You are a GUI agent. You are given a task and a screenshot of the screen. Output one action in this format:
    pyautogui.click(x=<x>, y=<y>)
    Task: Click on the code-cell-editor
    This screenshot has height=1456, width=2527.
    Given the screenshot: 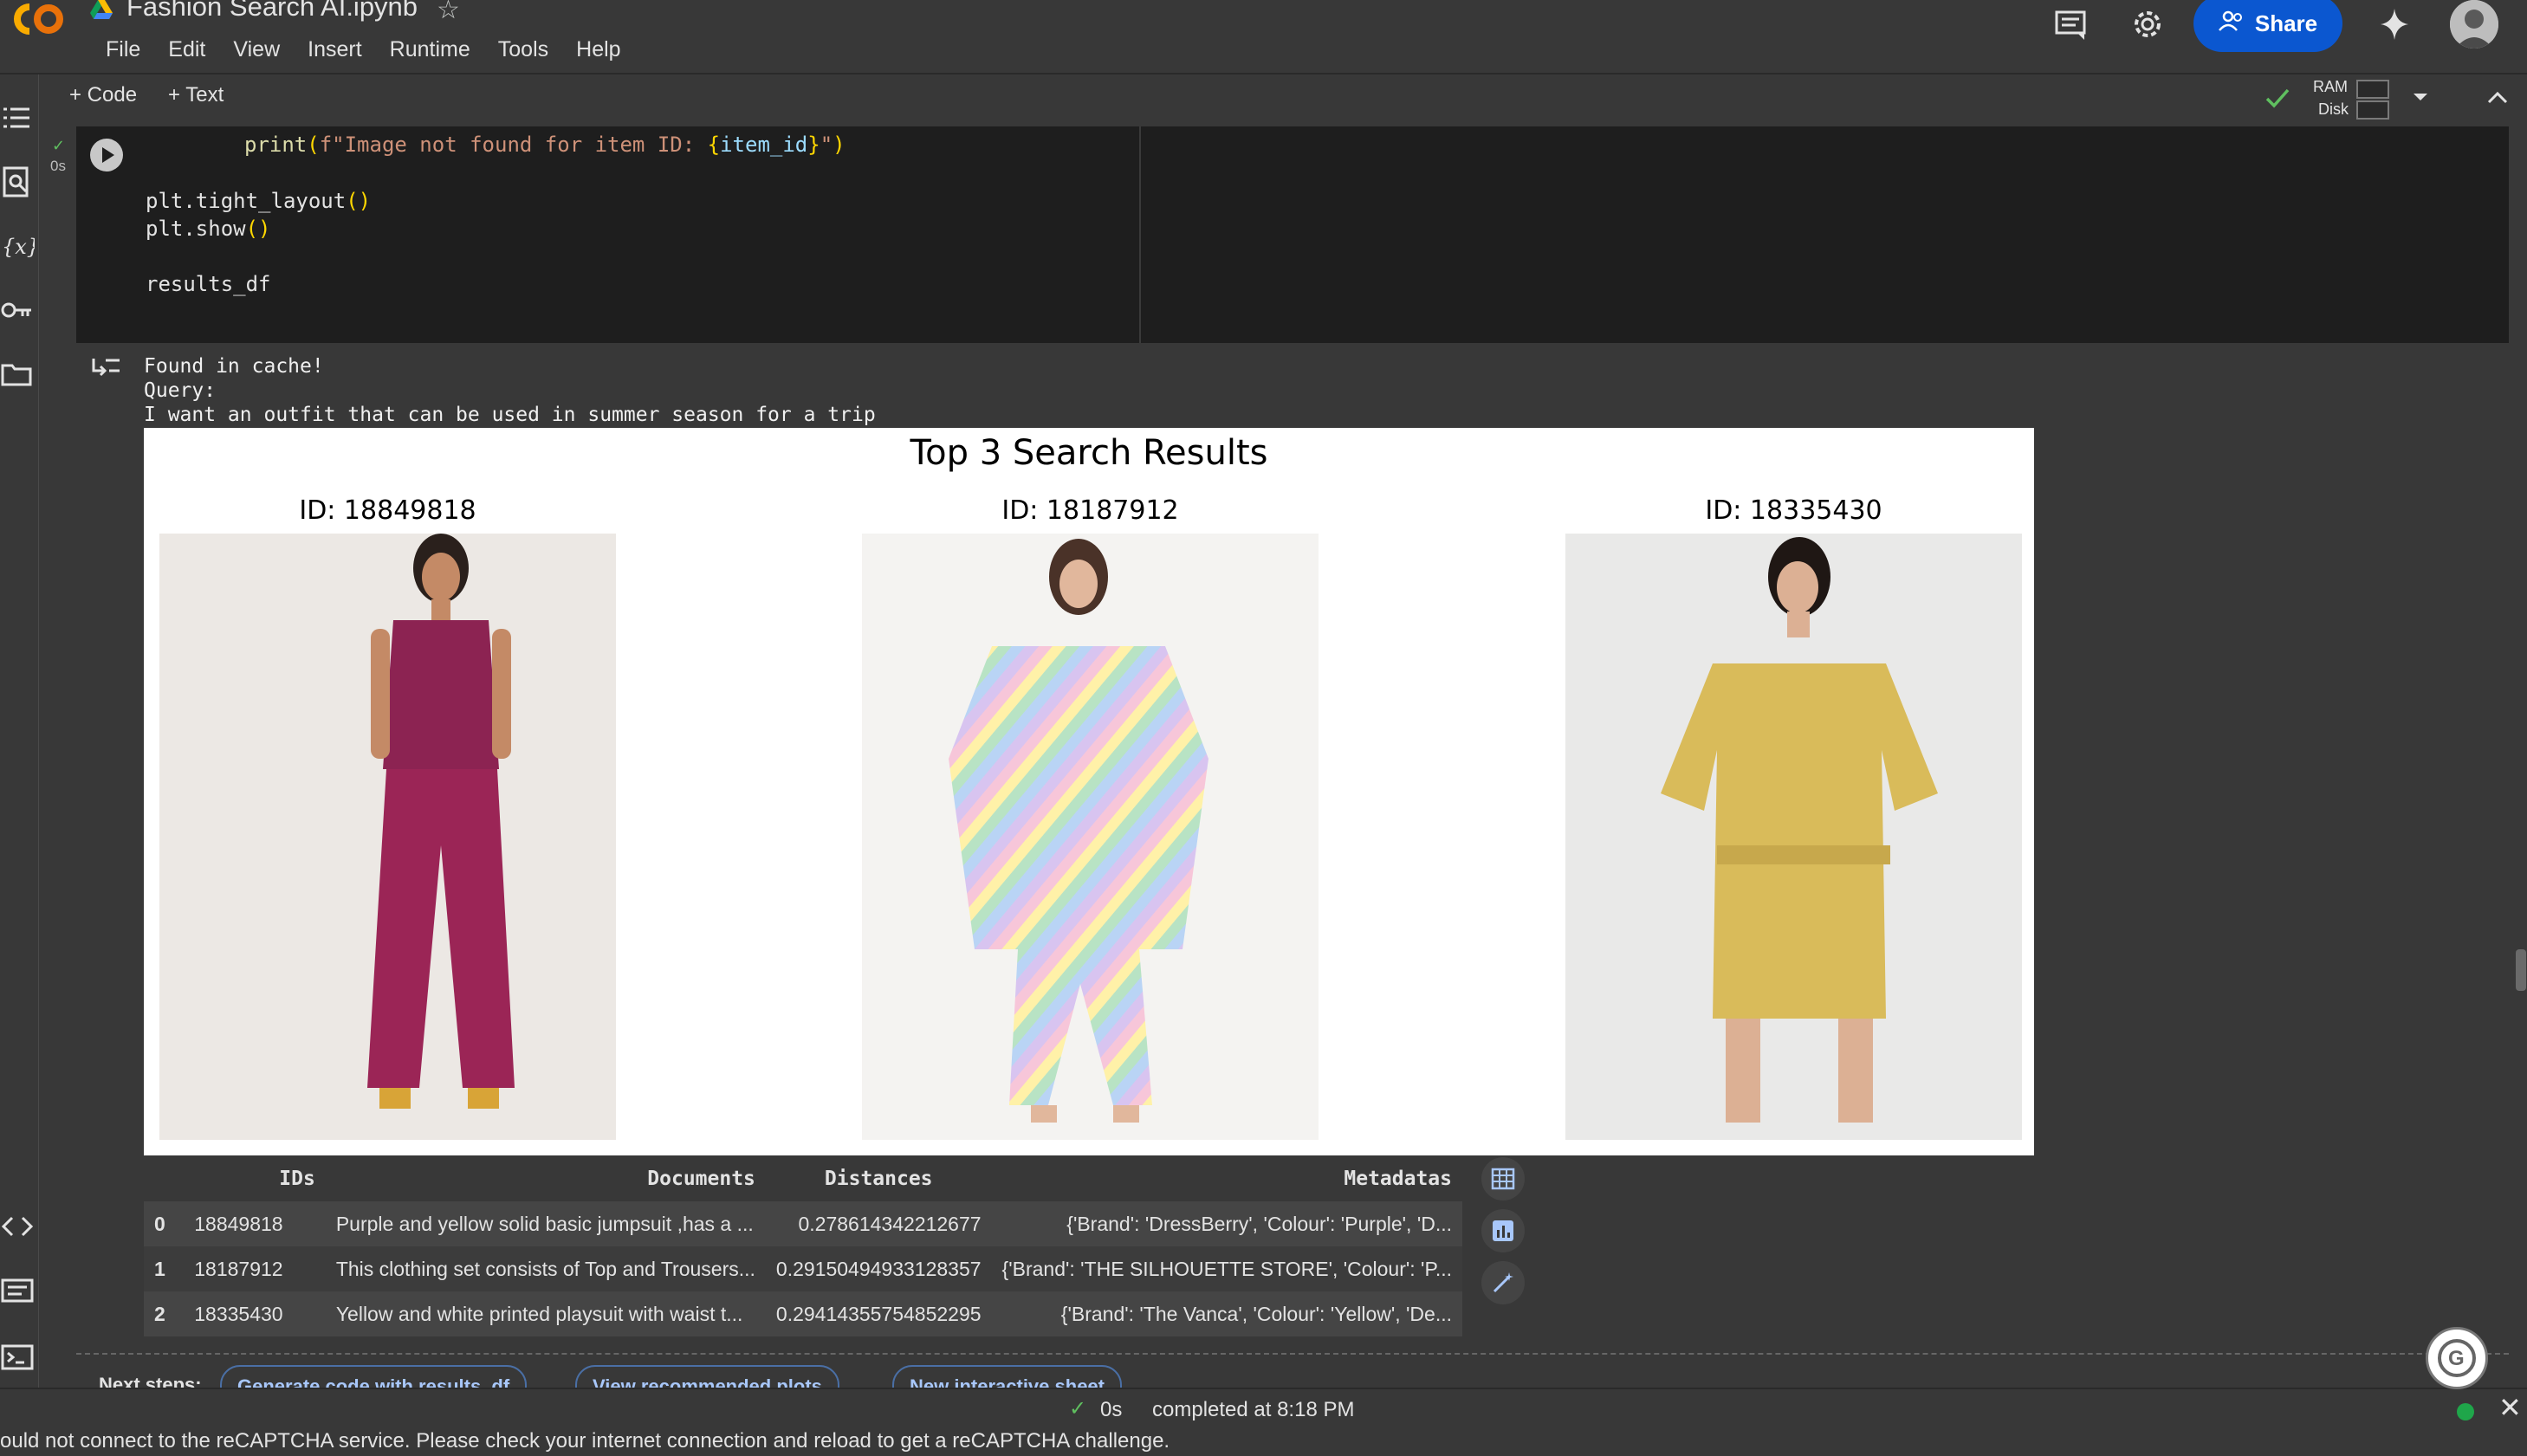 What is the action you would take?
    pyautogui.click(x=1292, y=234)
    